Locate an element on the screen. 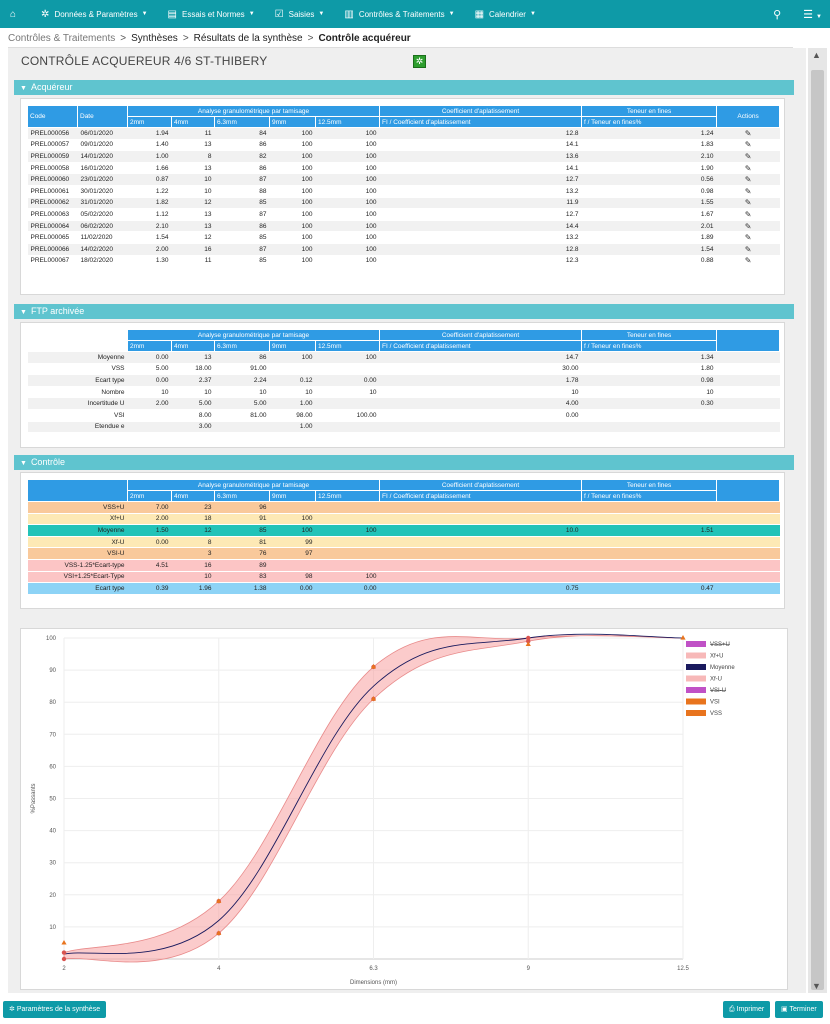 The image size is (830, 1024). nav-controles-traitements: ▥ Contrôles & Traitements ▼ is located at coordinates (399, 14).